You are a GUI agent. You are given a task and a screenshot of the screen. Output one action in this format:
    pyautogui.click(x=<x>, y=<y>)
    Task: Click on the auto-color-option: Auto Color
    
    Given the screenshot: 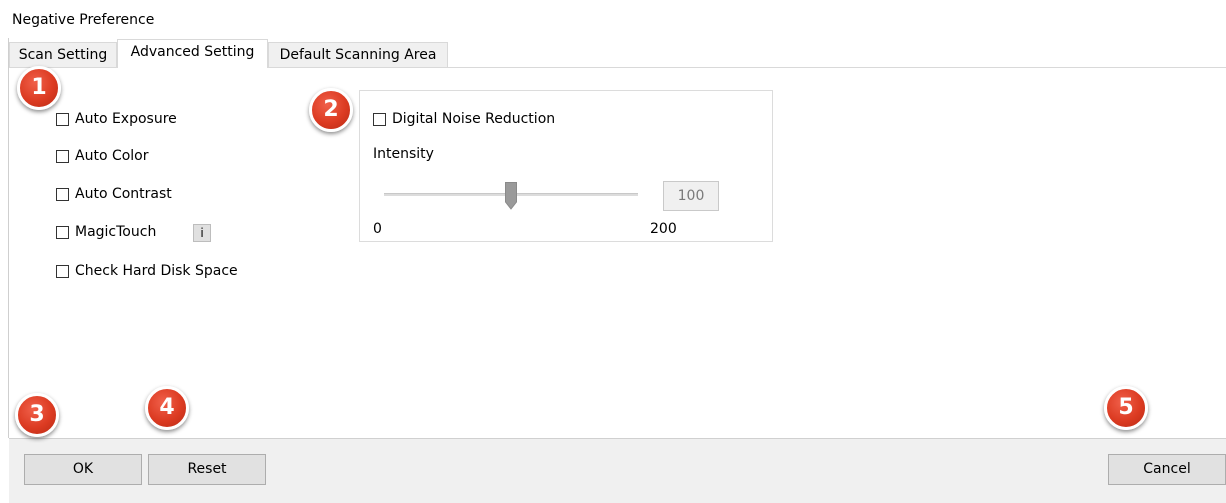 What is the action you would take?
    pyautogui.click(x=102, y=156)
    